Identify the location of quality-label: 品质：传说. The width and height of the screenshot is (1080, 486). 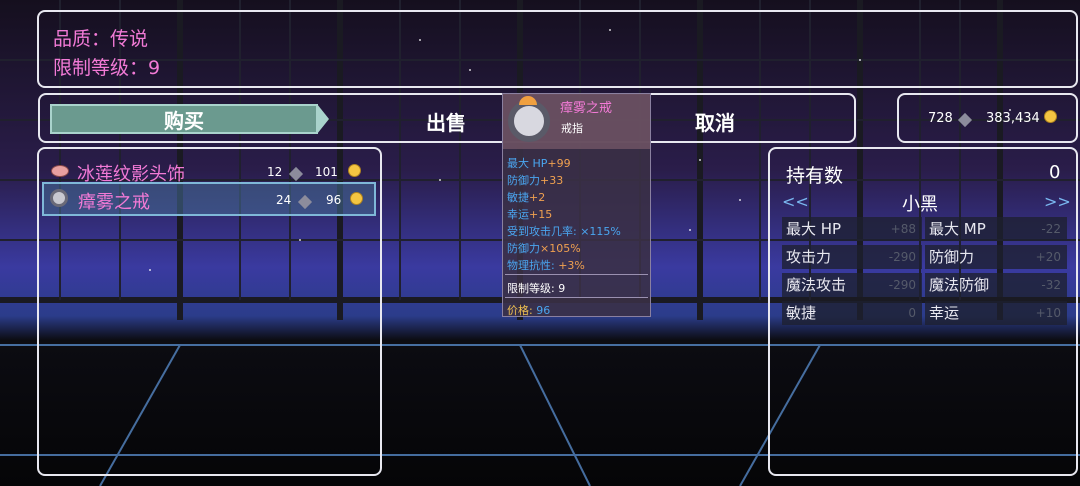
(101, 39).